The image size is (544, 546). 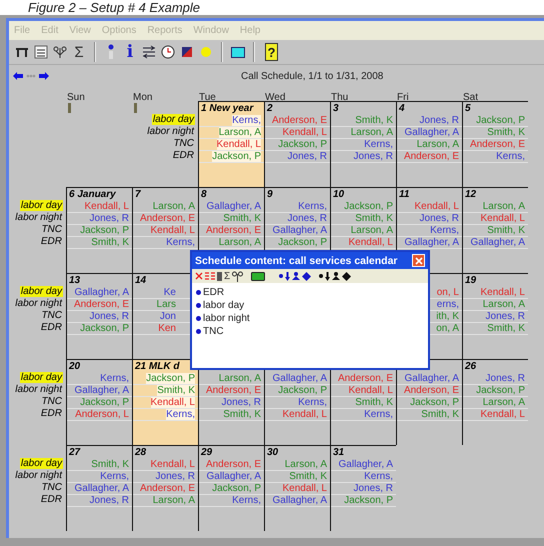 I want to click on staff-name: on, A, so click(x=447, y=328).